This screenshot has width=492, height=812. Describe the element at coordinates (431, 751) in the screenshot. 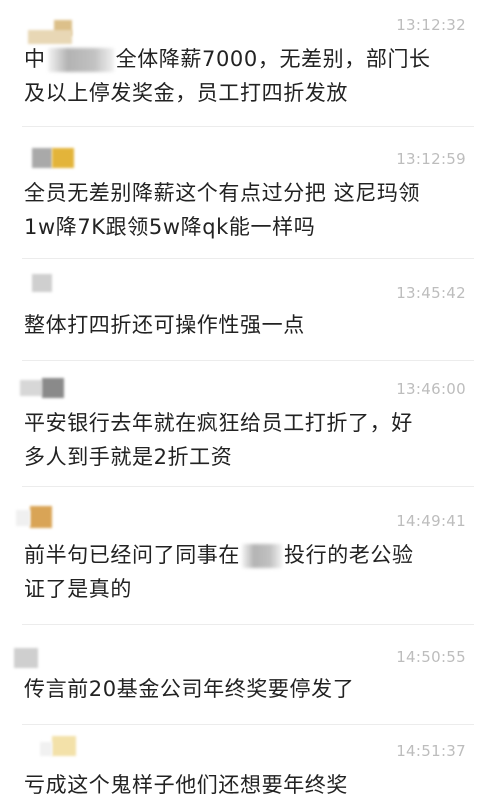

I see `timestamp: 14:51:37` at that location.